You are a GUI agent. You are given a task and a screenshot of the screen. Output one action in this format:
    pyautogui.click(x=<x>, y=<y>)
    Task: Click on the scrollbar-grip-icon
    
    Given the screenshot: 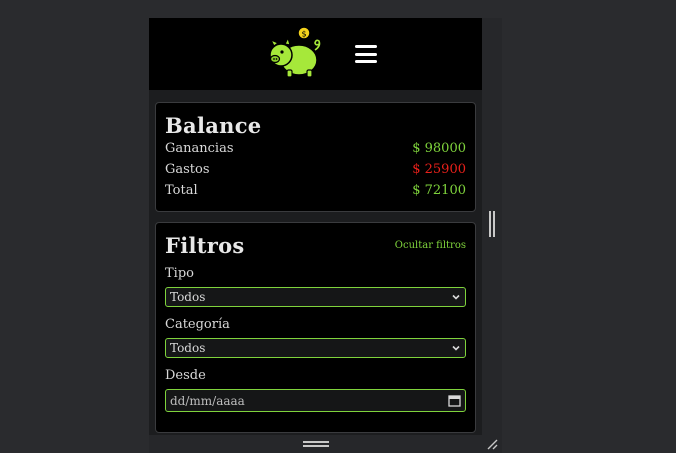 What is the action you would take?
    pyautogui.click(x=492, y=224)
    